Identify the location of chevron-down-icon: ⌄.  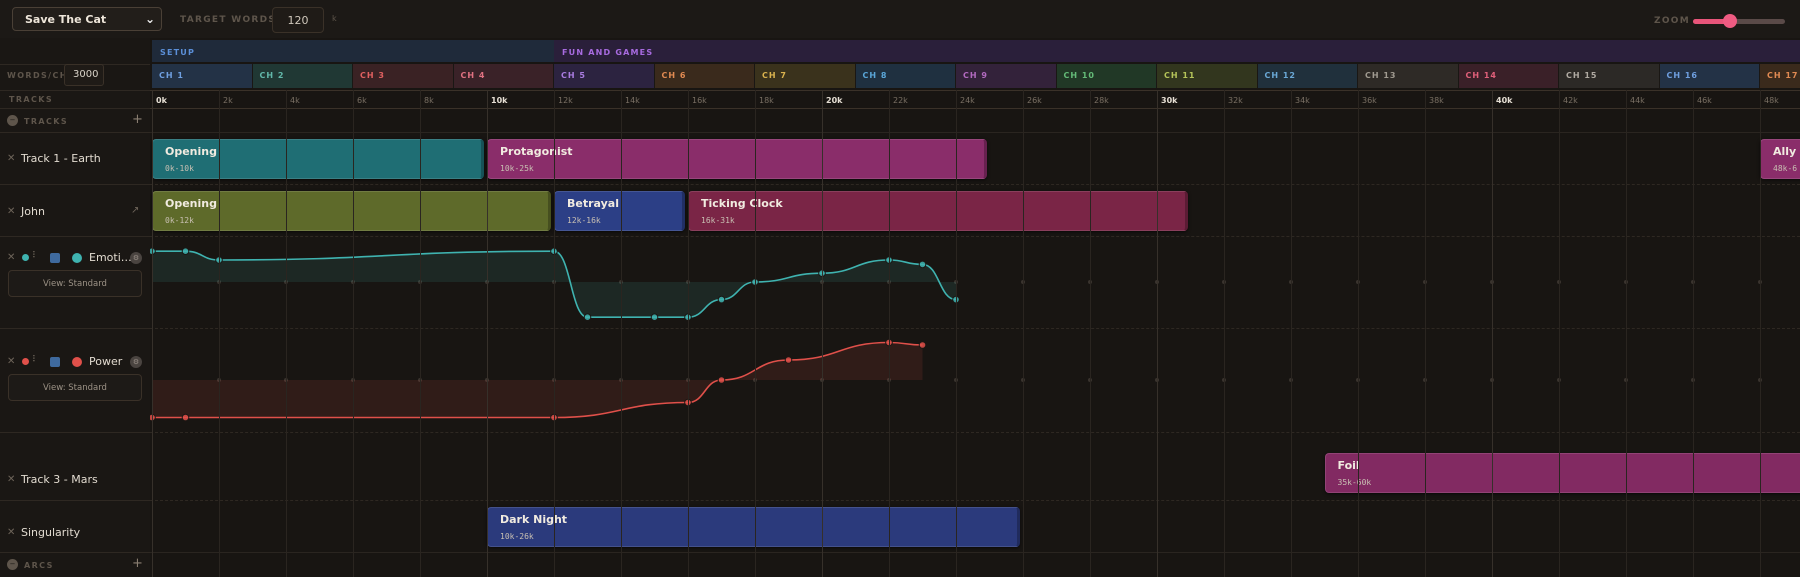
(149, 19).